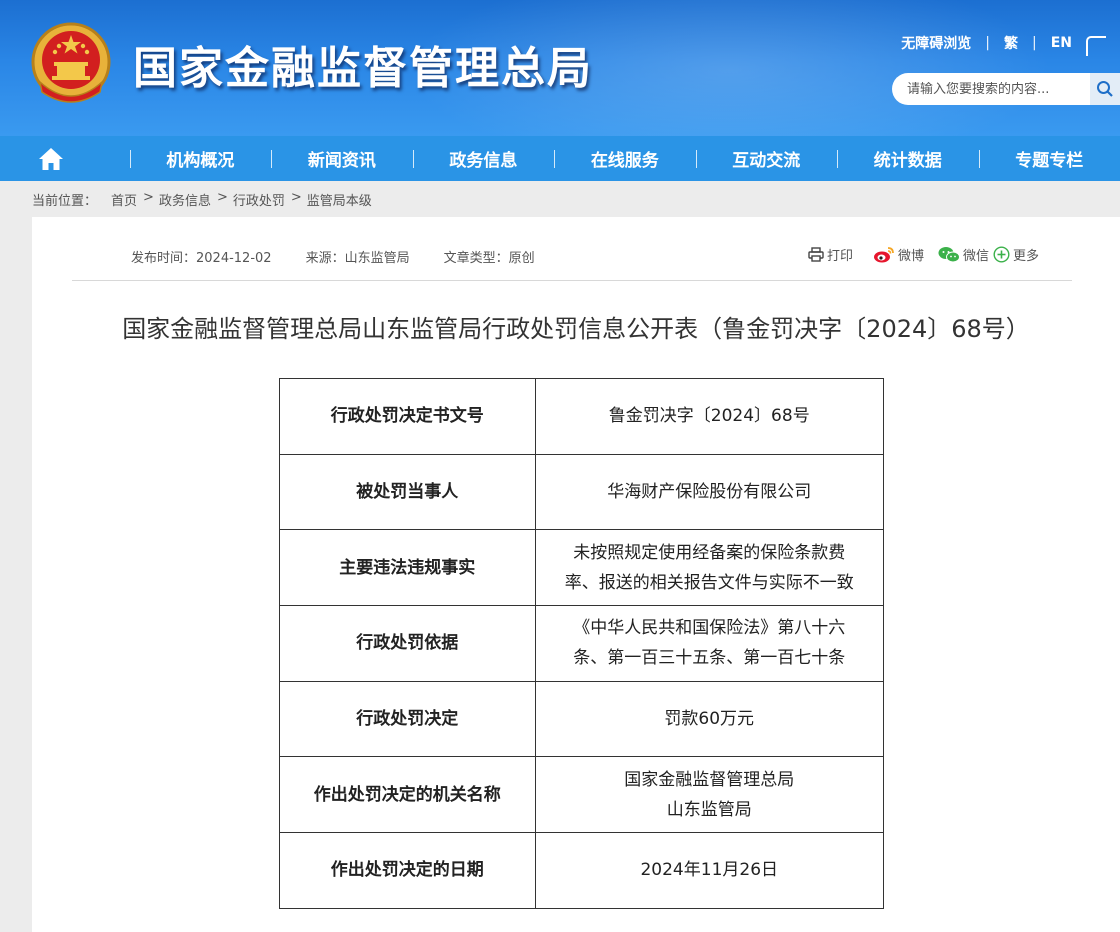 Image resolution: width=1120 pixels, height=932 pixels. I want to click on nav-item-interaction: 互动交流, so click(766, 158).